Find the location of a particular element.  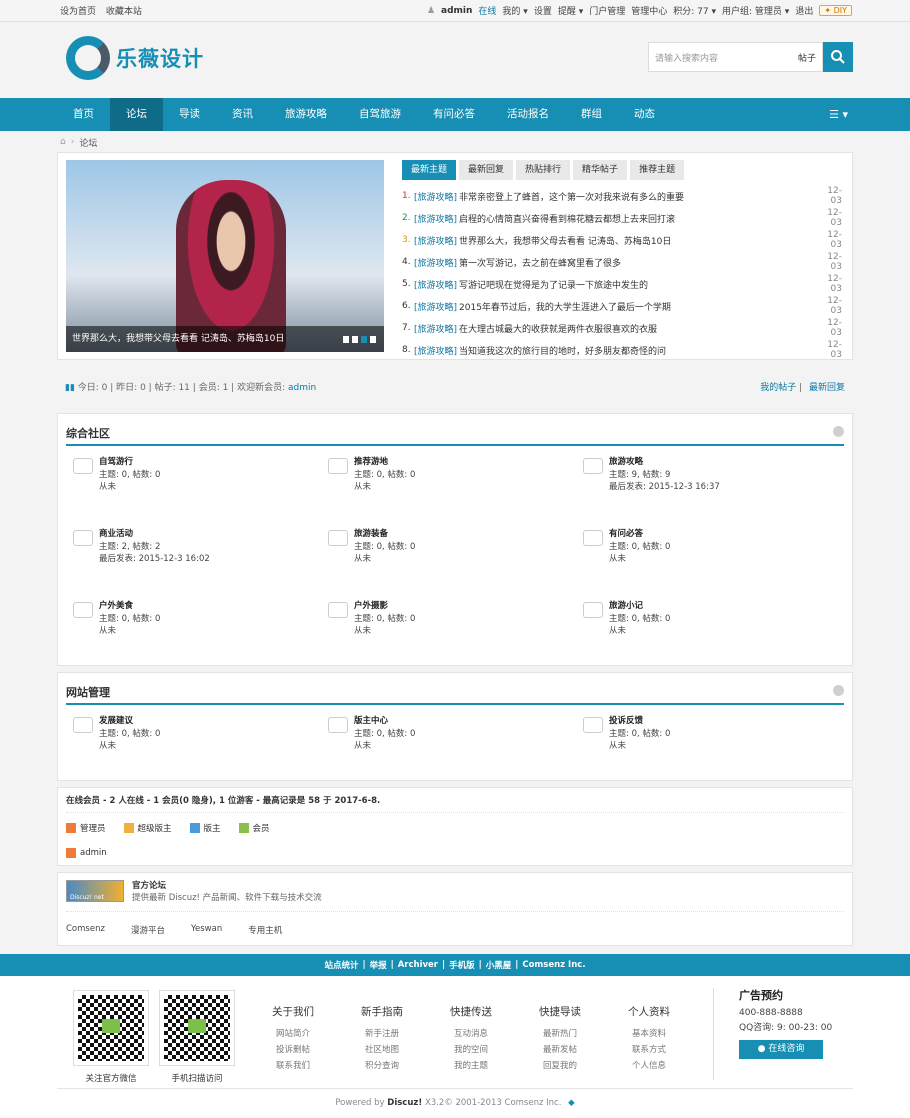

footer-column-link: 互动消息 is located at coordinates (471, 1034).